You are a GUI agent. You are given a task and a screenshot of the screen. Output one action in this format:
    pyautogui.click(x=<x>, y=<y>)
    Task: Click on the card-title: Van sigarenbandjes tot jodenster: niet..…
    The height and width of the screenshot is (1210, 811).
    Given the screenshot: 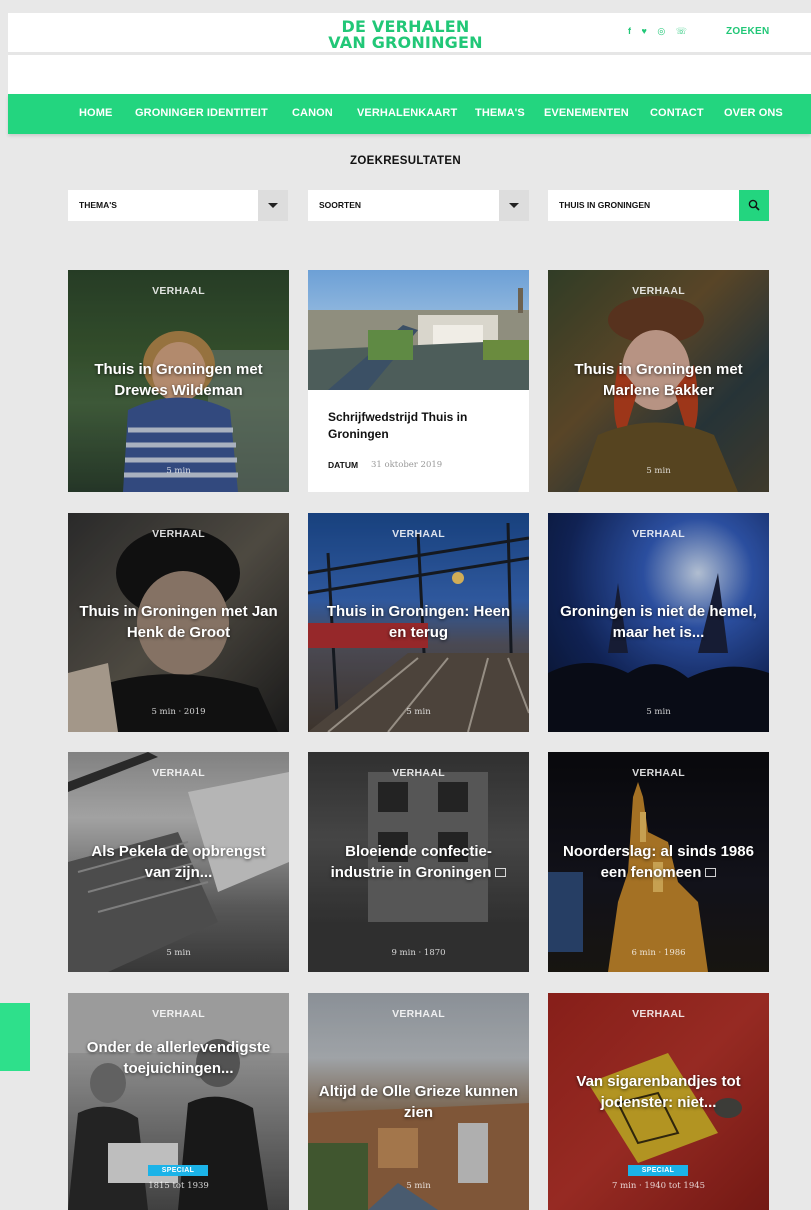 What is the action you would take?
    pyautogui.click(x=658, y=1092)
    